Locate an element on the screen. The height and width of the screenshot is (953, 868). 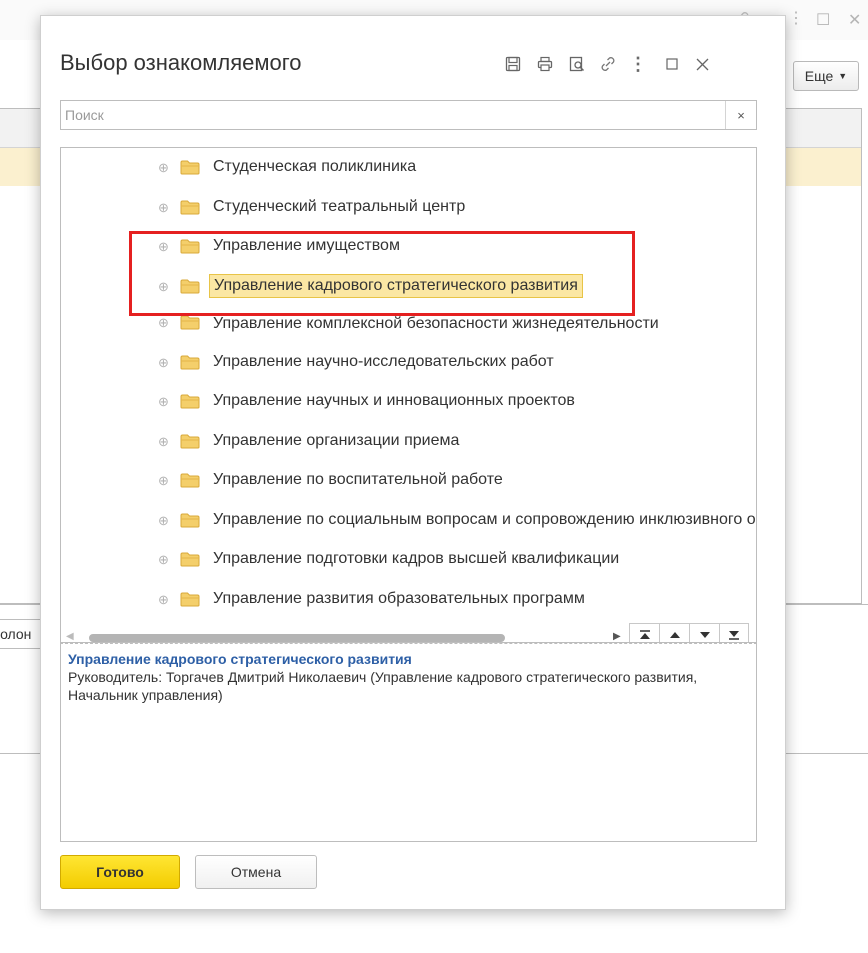
link-icon is located at coordinates (608, 64).